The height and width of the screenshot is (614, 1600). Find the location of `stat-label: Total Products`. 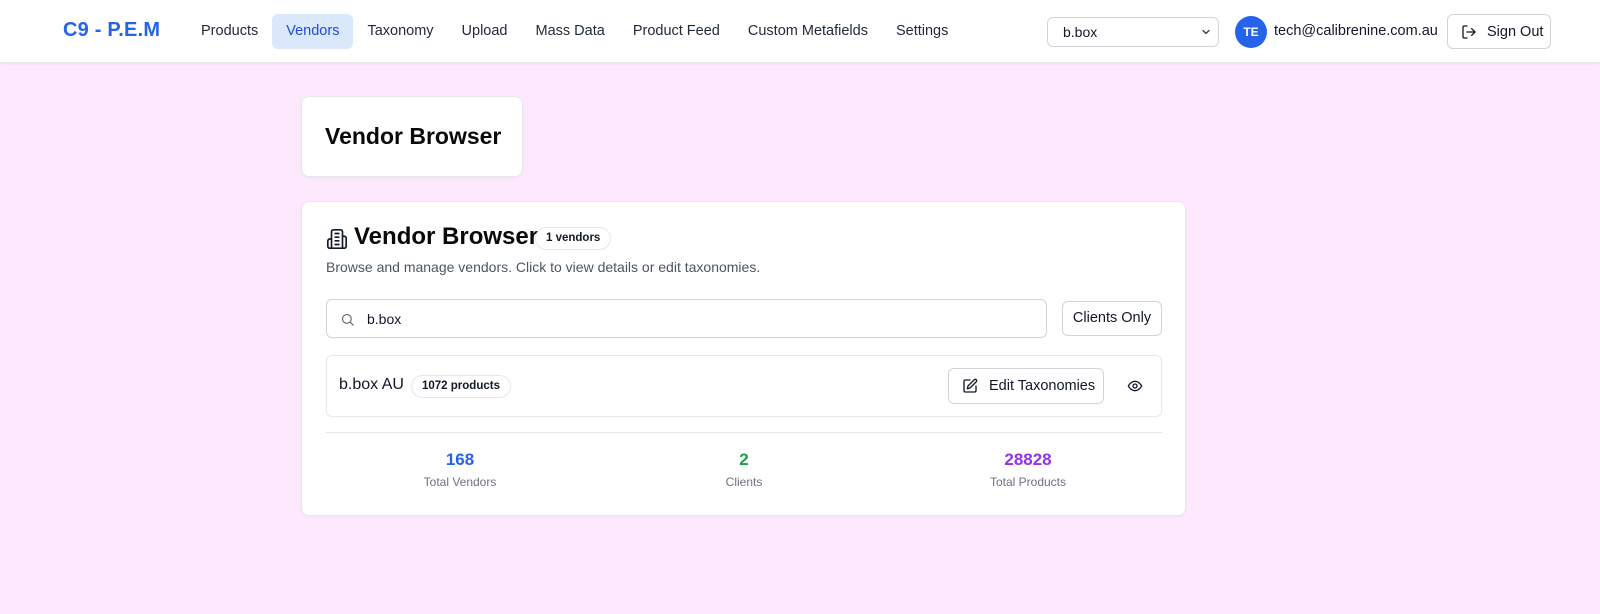

stat-label: Total Products is located at coordinates (1028, 482).